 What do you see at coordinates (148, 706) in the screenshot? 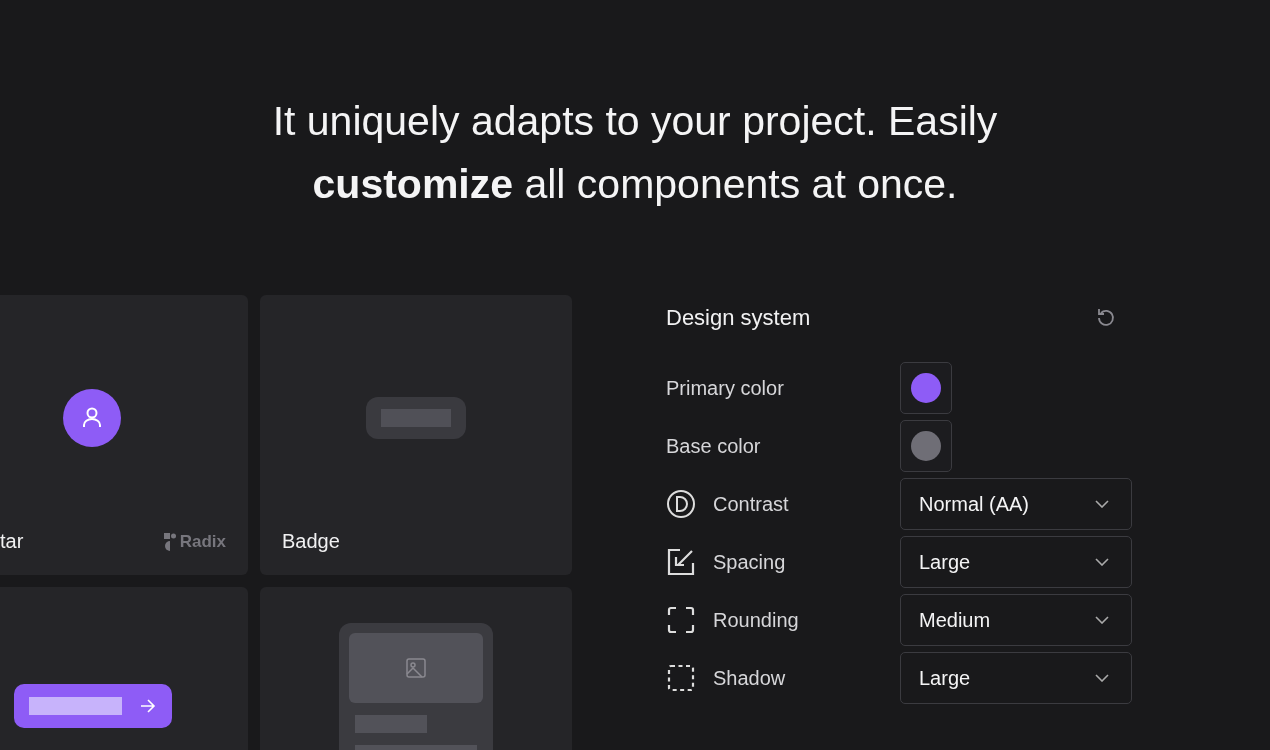
I see `arrow-right-icon` at bounding box center [148, 706].